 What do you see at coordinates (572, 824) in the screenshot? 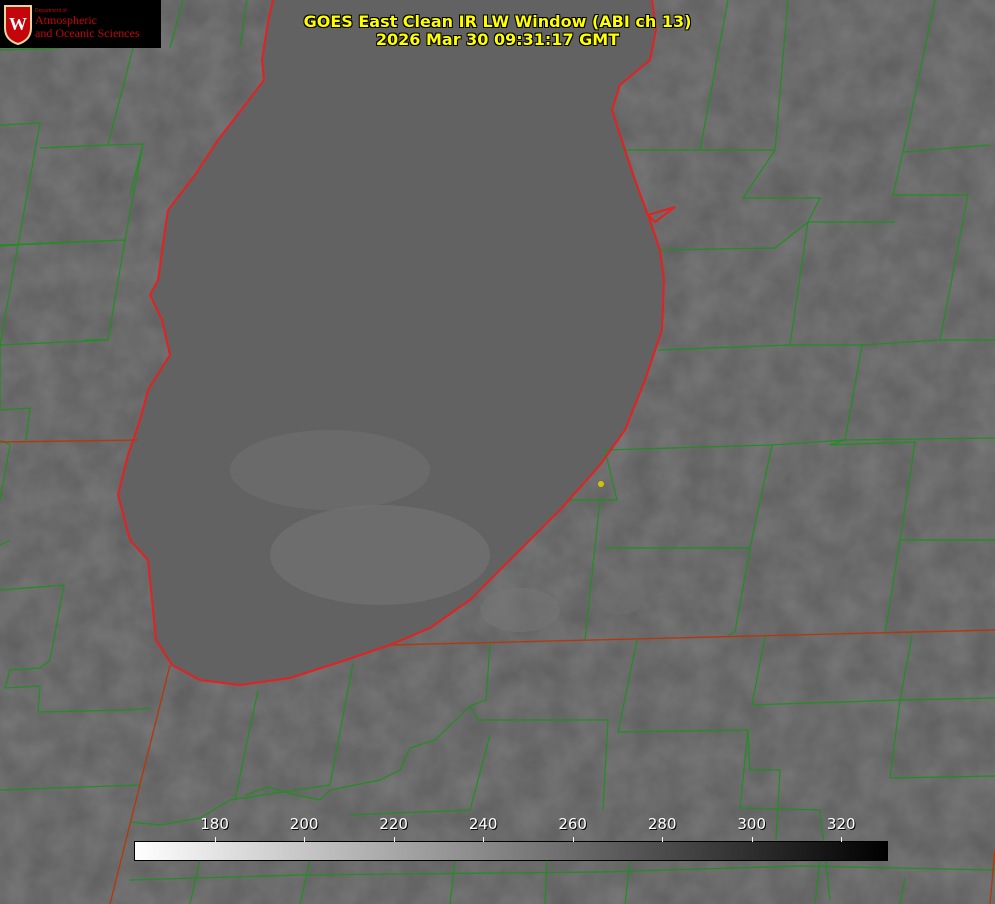
I see `colorbar-tick-label: 260` at bounding box center [572, 824].